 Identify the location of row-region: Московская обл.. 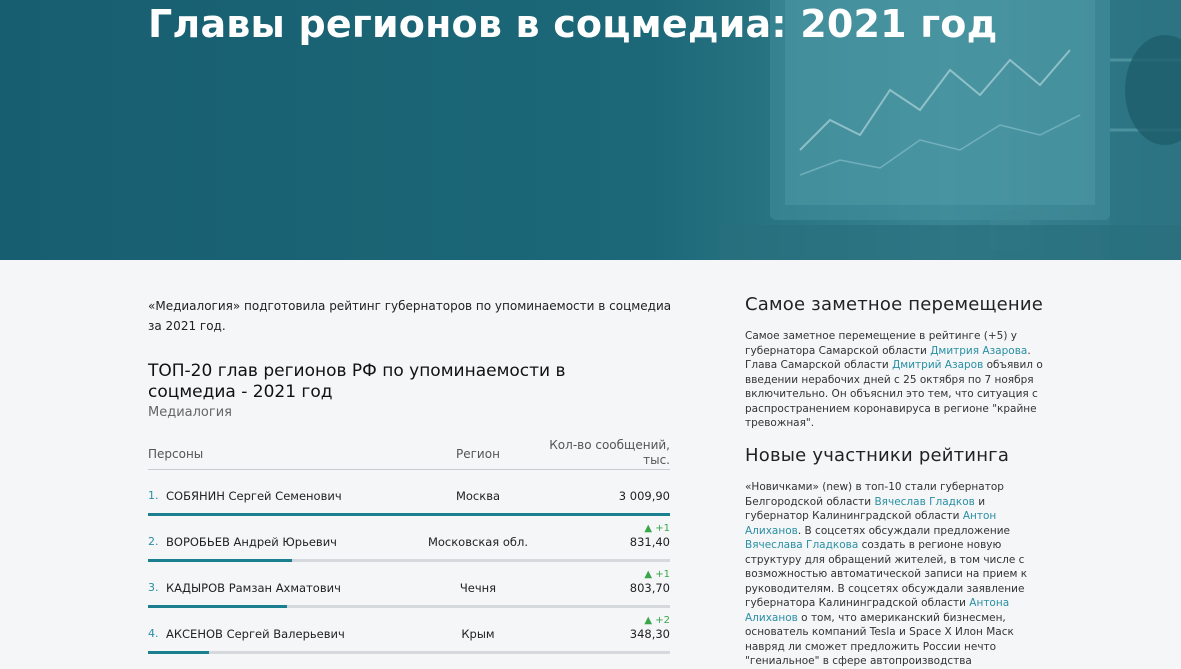
(478, 542).